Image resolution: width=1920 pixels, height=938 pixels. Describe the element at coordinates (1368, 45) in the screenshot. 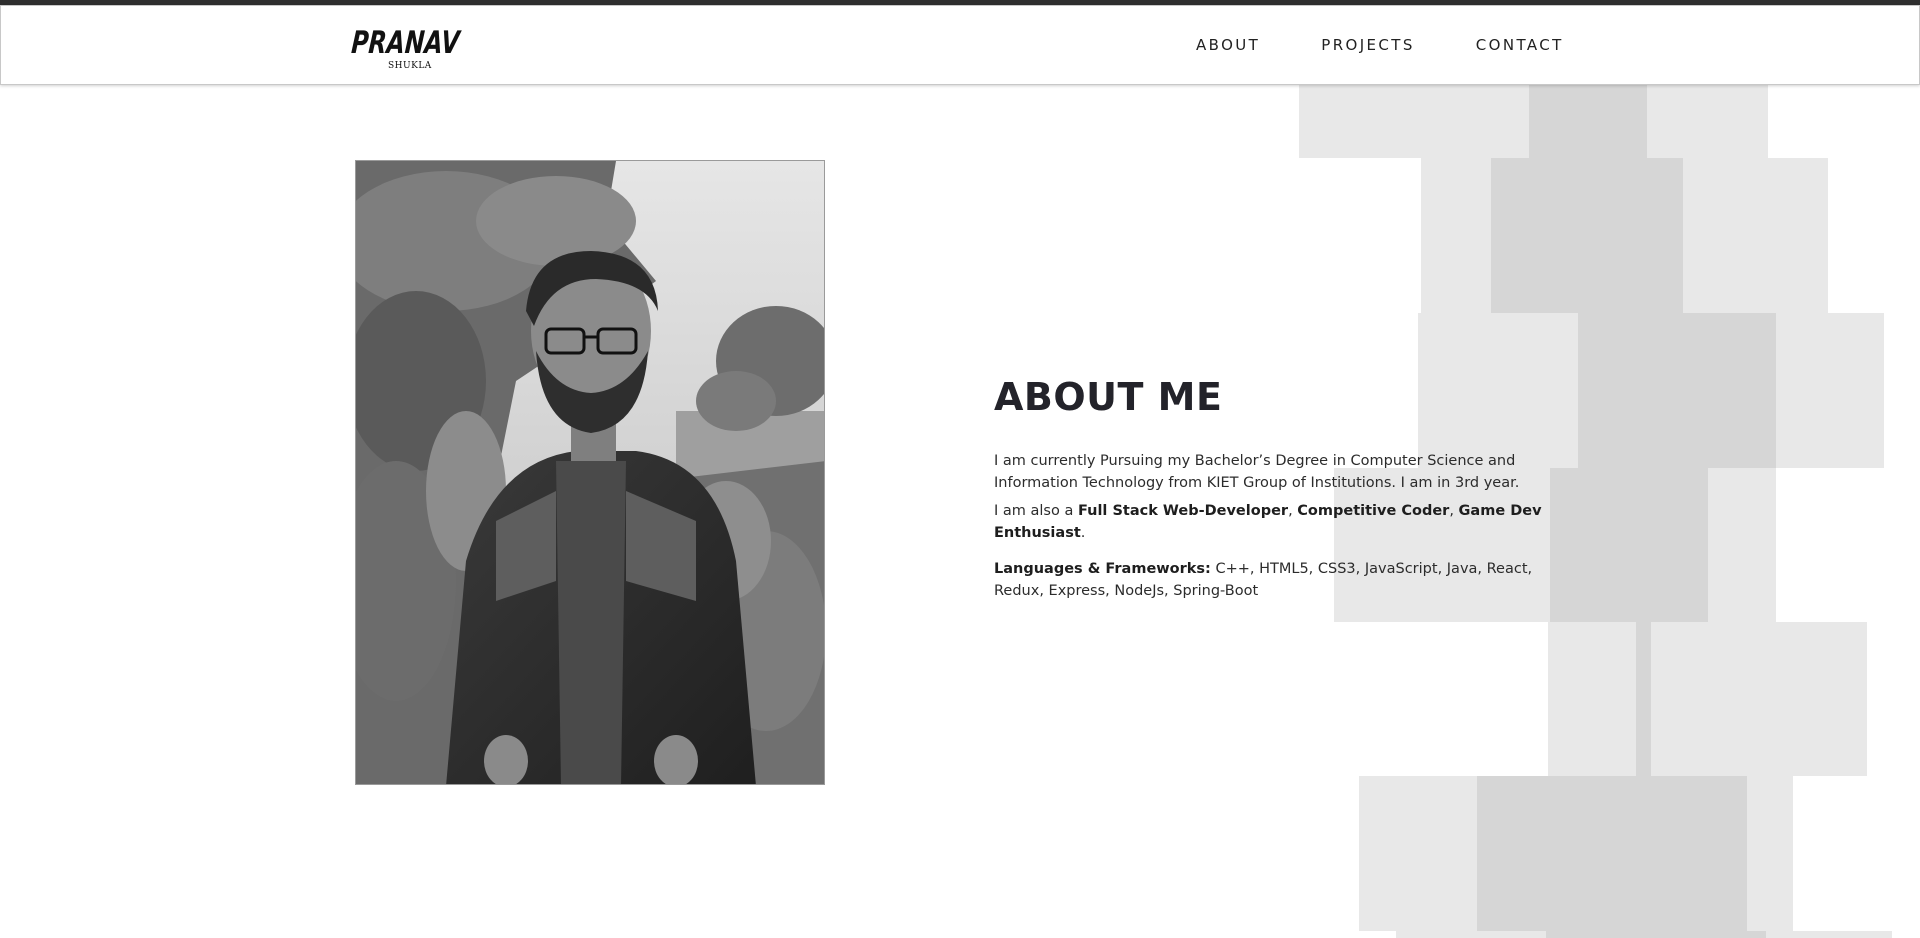

I see `nav-link-projects: PROJECTS` at that location.